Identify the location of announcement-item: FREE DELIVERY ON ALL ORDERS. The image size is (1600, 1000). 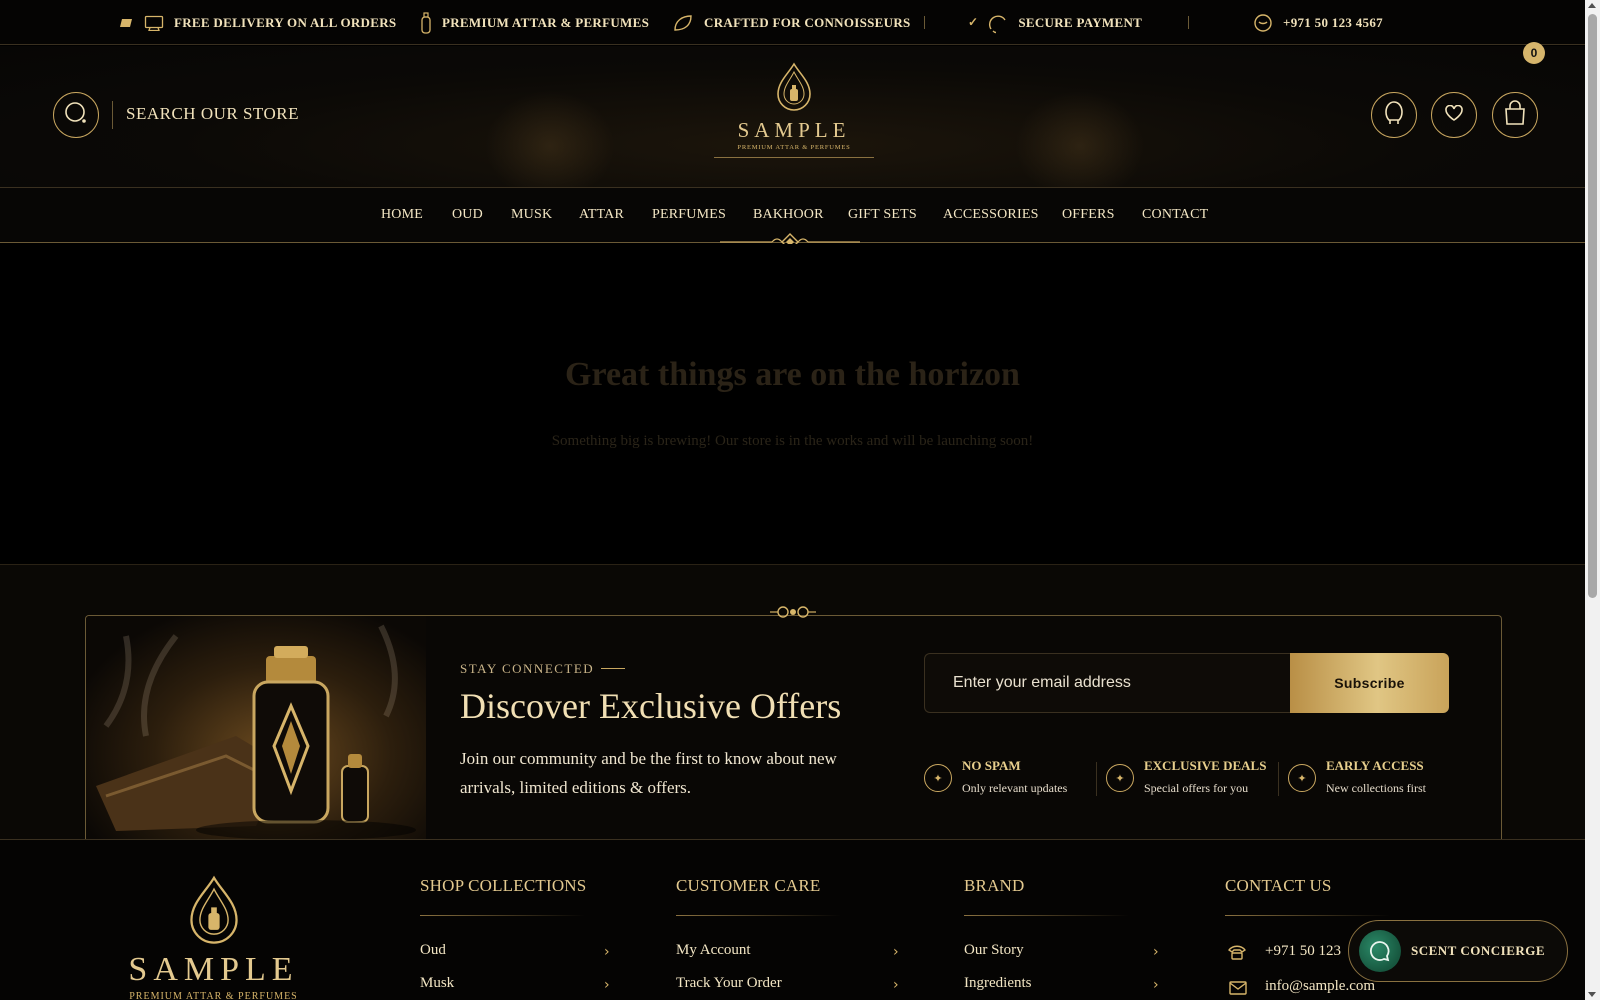
(258, 22).